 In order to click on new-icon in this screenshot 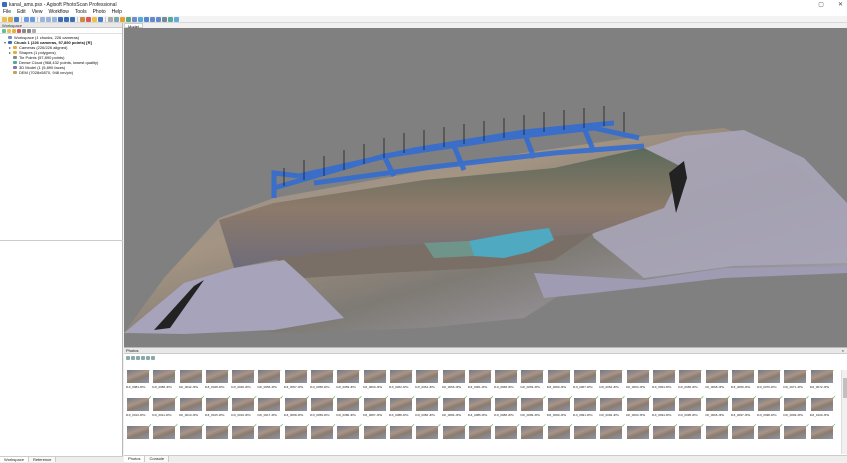, I will do `click(4, 19)`.